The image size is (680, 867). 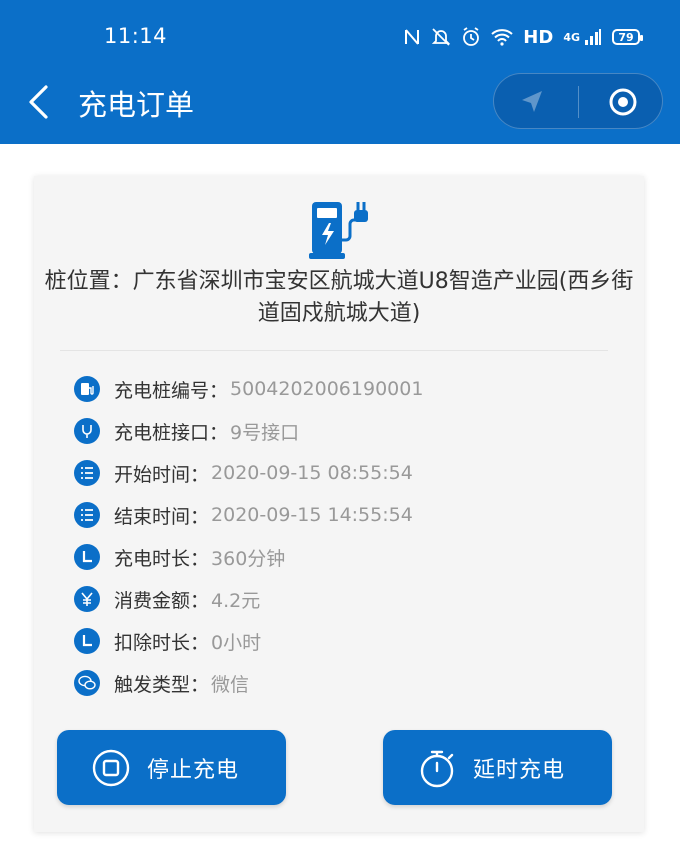 I want to click on capsule-divider, so click(x=578, y=102).